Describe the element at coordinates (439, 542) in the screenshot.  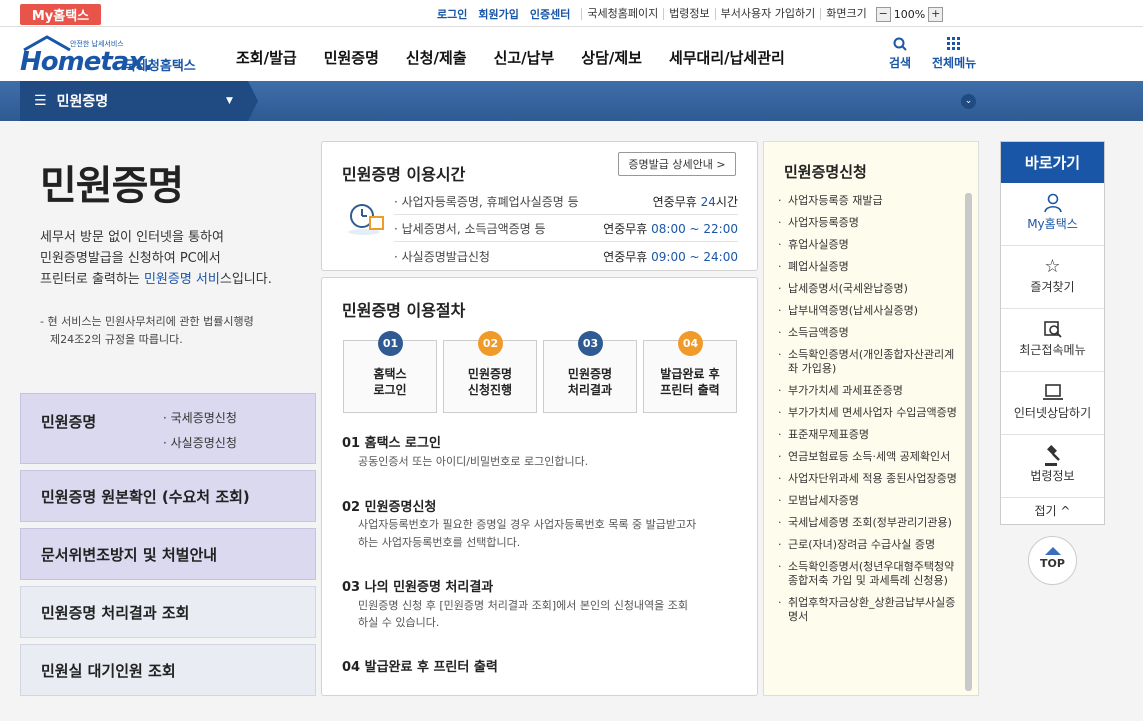
I see `proc-text-2b: 하는 사업자등록번호를 선택합니다.` at that location.